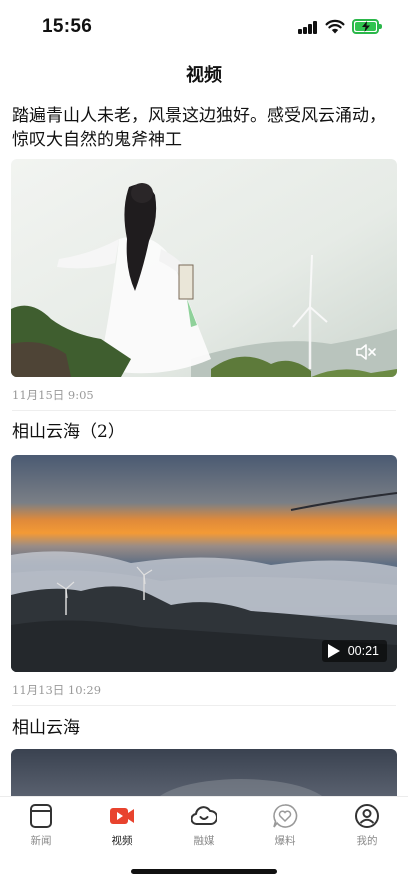  What do you see at coordinates (285, 816) in the screenshot?
I see `tip-off-heart-icon` at bounding box center [285, 816].